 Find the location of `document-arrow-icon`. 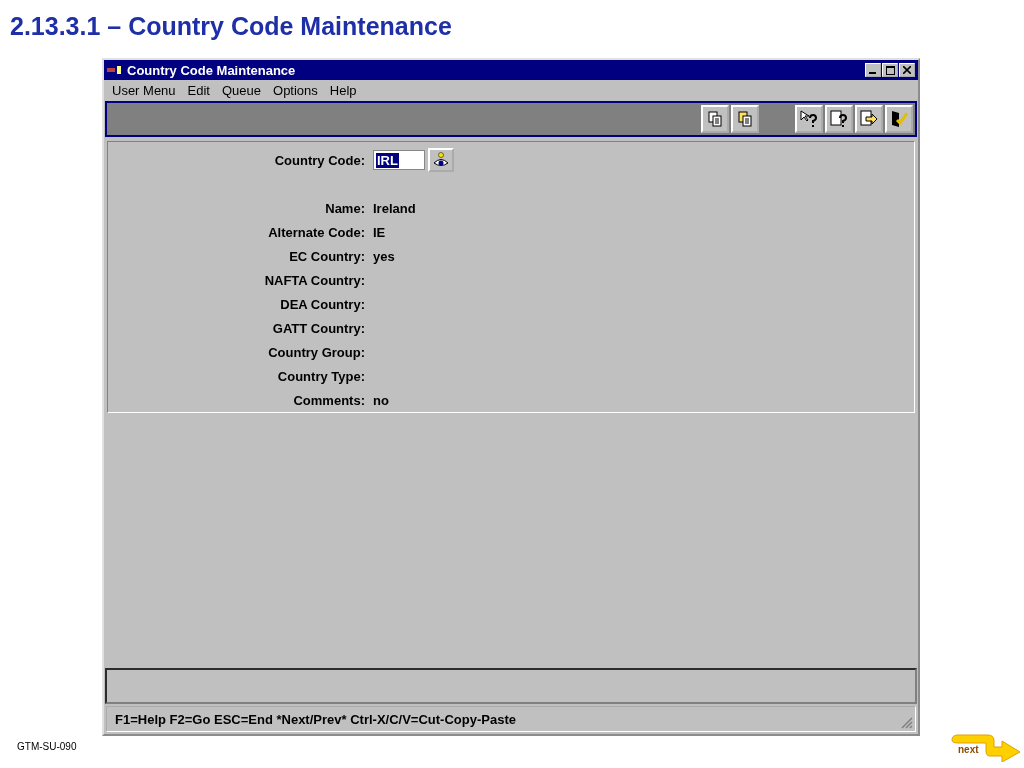

document-arrow-icon is located at coordinates (869, 119).